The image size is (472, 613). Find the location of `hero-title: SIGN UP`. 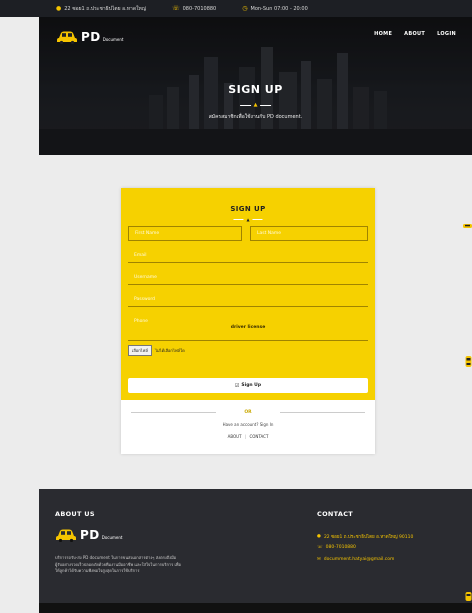

hero-title: SIGN UP is located at coordinates (255, 89).